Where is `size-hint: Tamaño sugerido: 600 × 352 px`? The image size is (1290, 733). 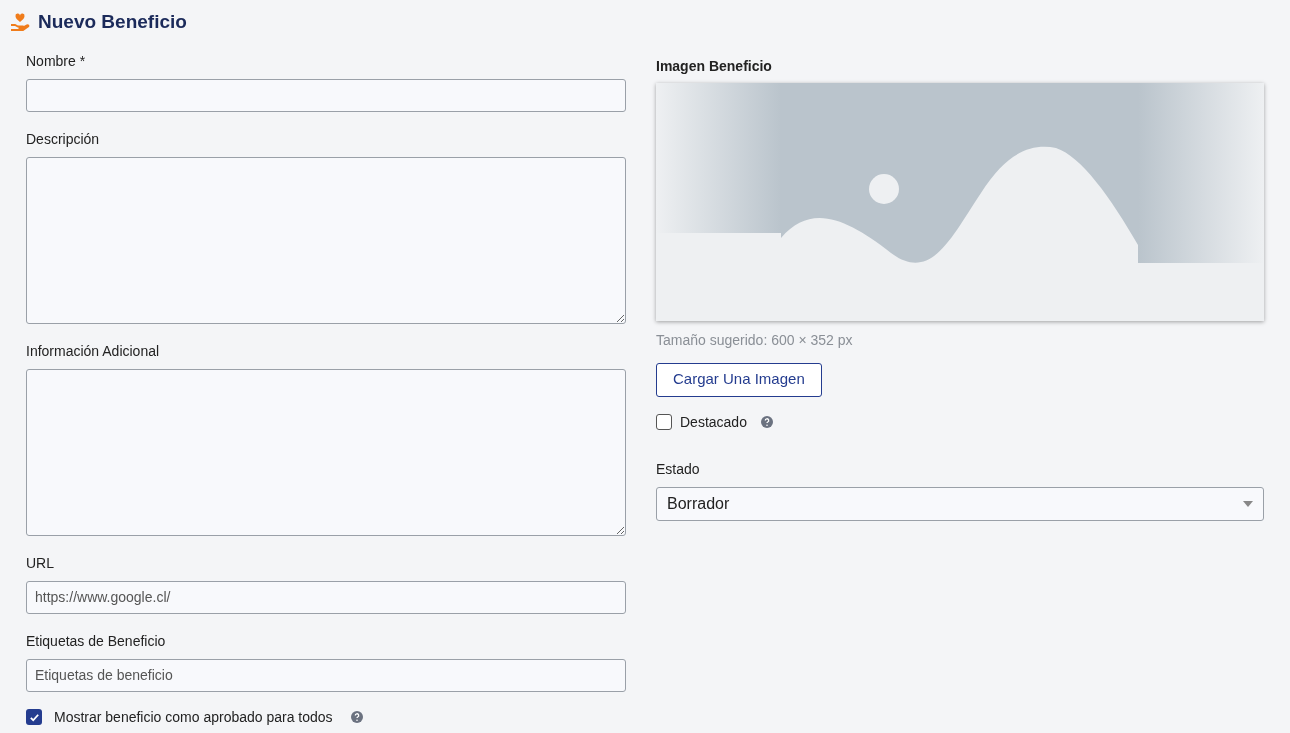
size-hint: Tamaño sugerido: 600 × 352 px is located at coordinates (755, 340).